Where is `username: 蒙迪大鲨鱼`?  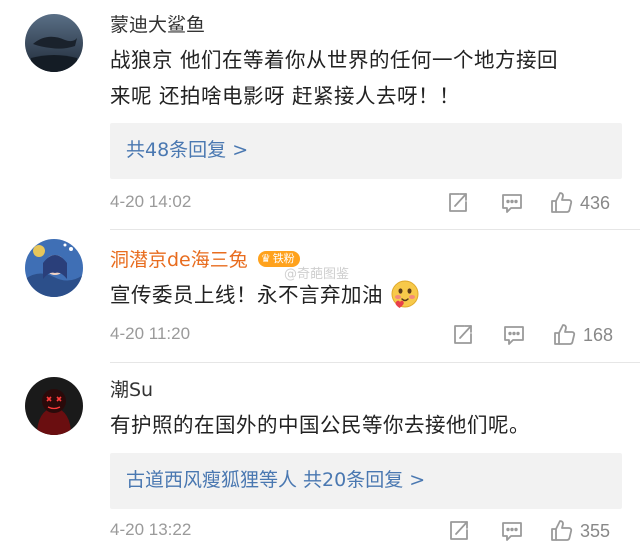 username: 蒙迪大鲨鱼 is located at coordinates (157, 25).